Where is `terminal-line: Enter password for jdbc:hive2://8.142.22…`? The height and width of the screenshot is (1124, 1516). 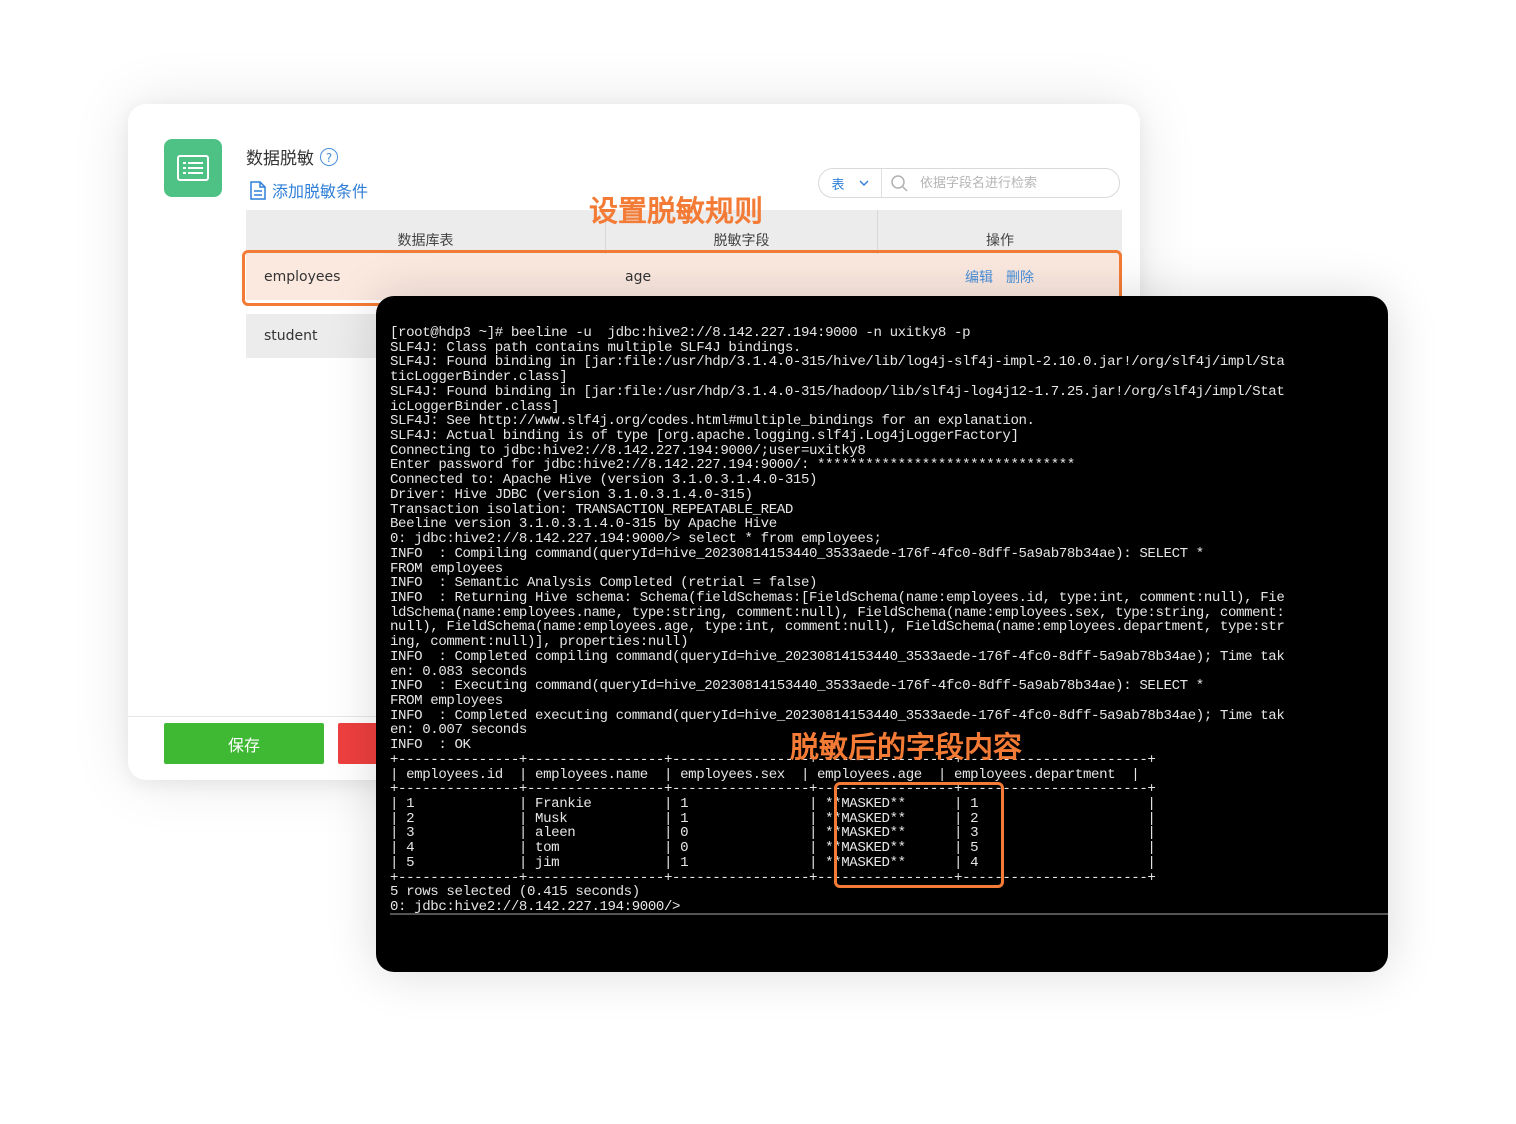
terminal-line: Enter password for jdbc:hive2://8.142.22… is located at coordinates (732, 465).